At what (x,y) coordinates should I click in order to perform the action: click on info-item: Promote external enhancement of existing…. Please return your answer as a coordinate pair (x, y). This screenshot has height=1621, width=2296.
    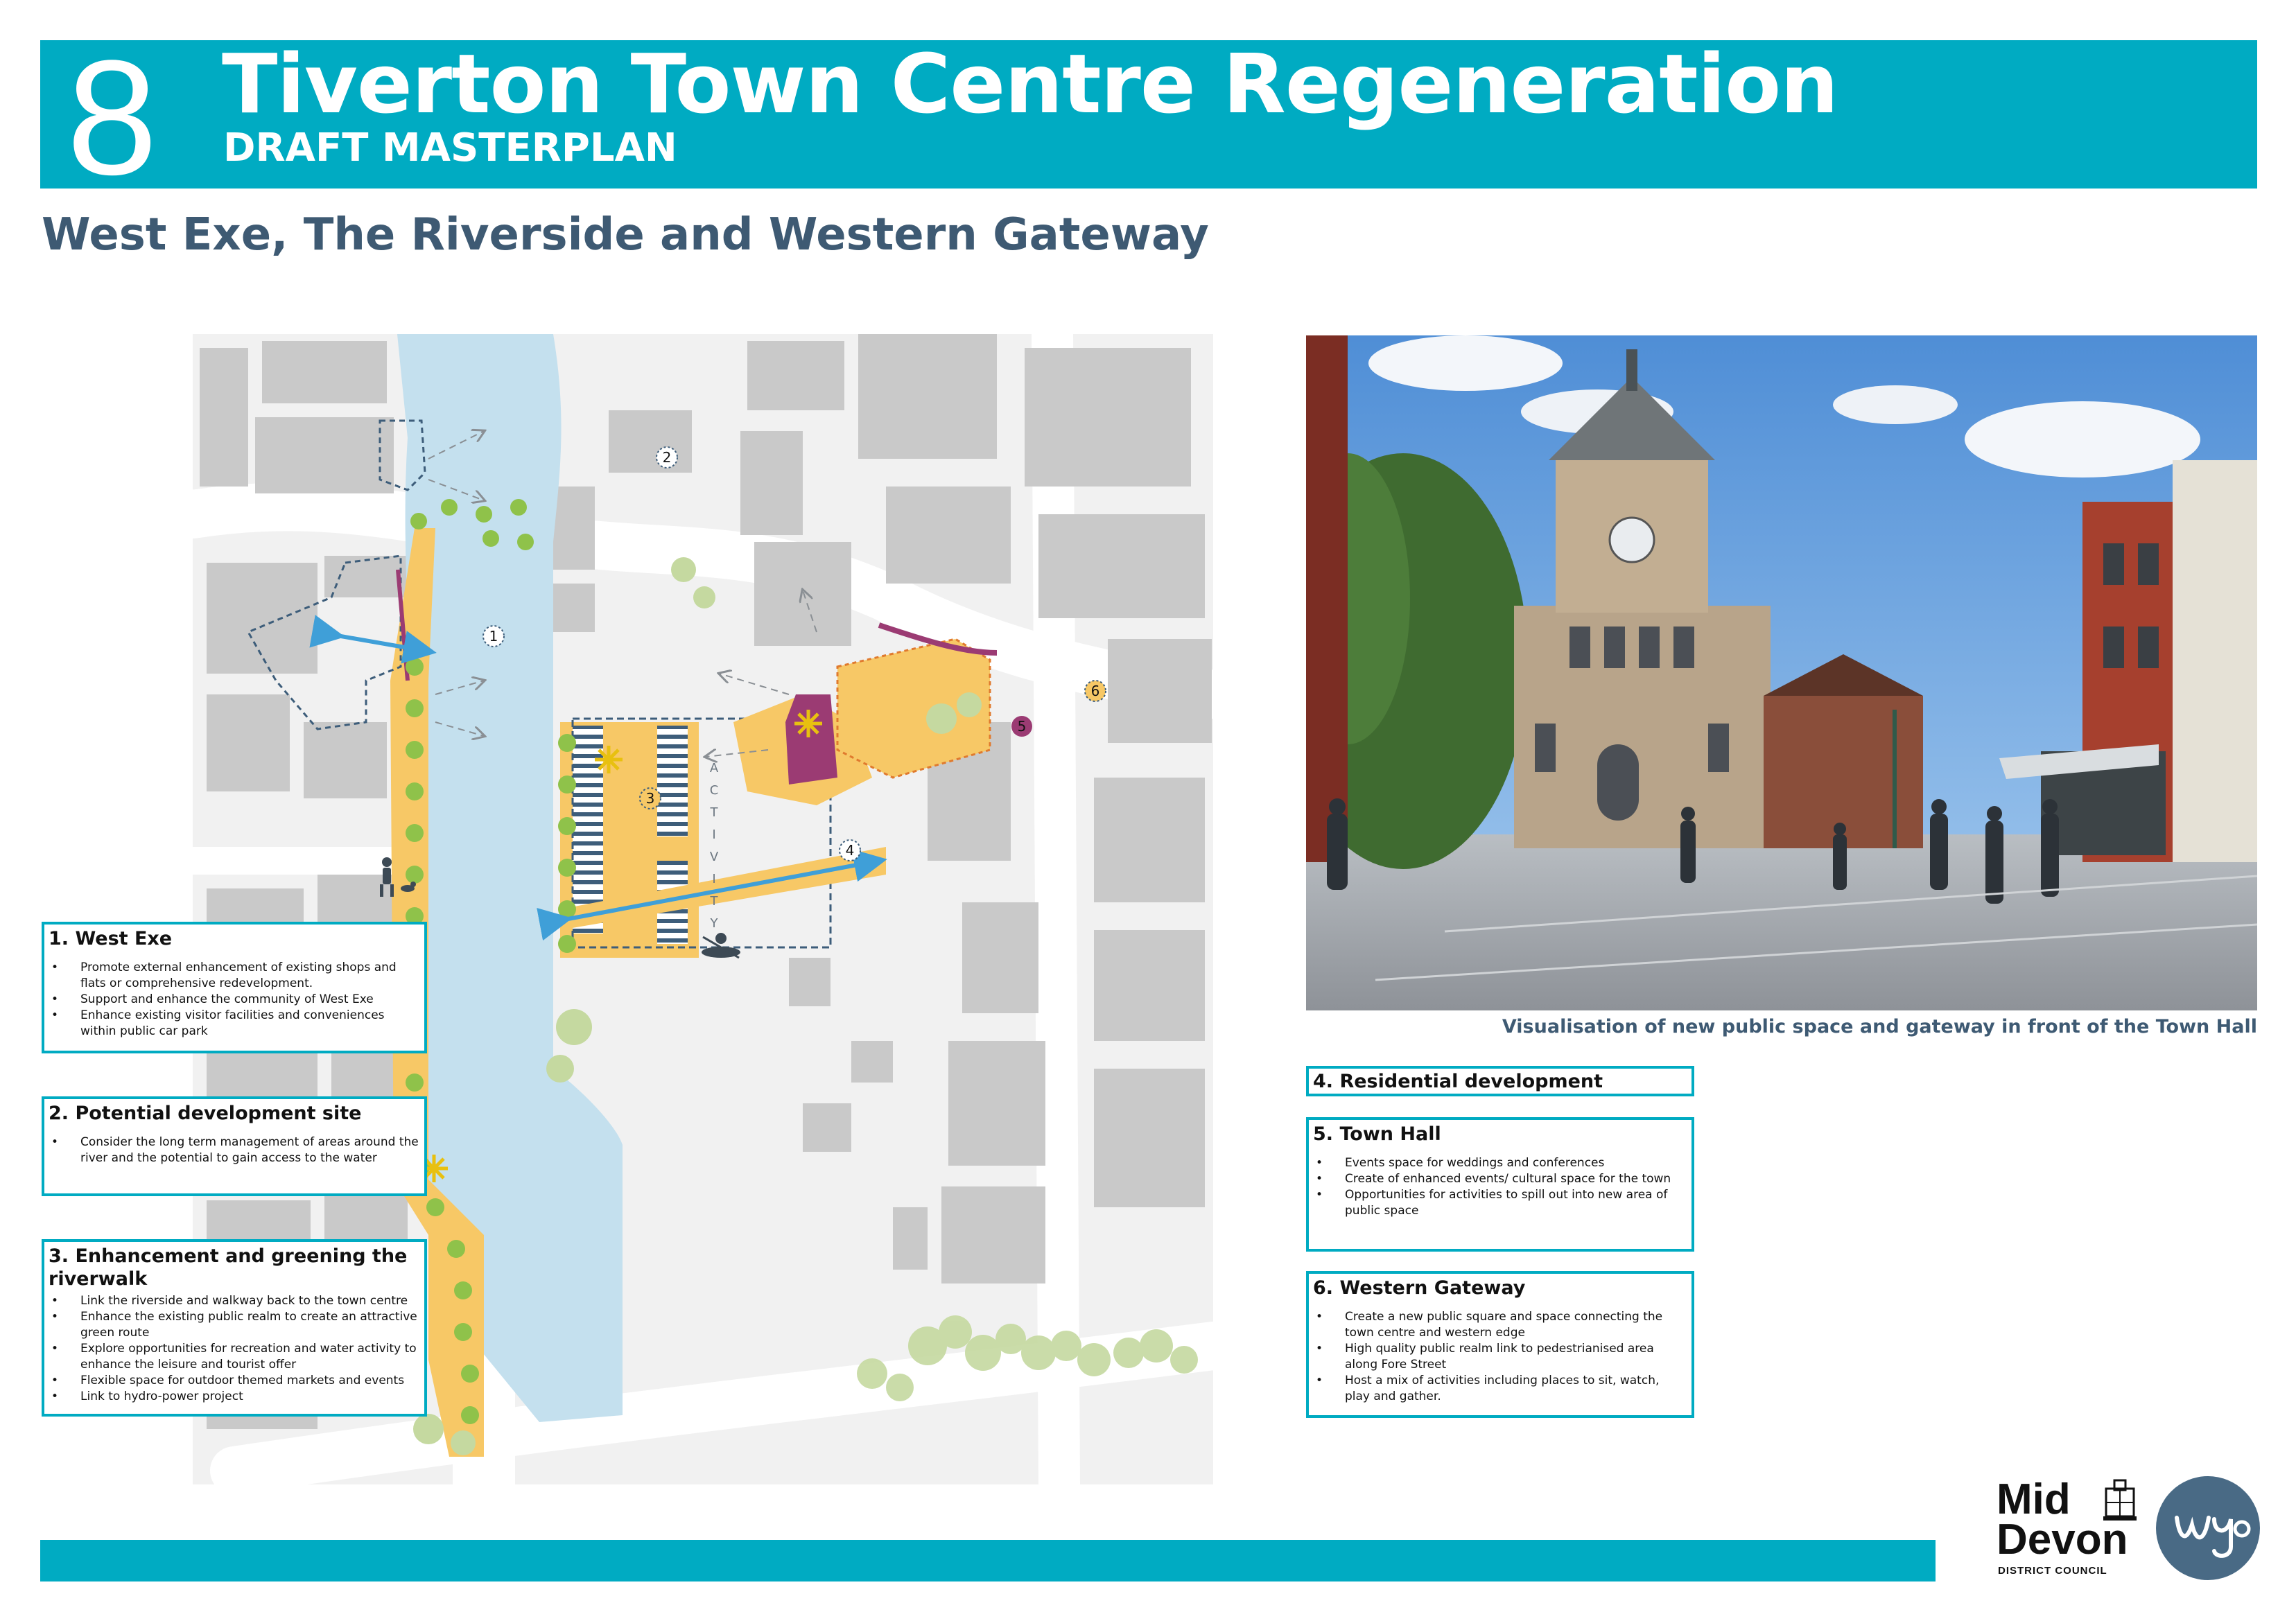
    Looking at the image, I should click on (235, 976).